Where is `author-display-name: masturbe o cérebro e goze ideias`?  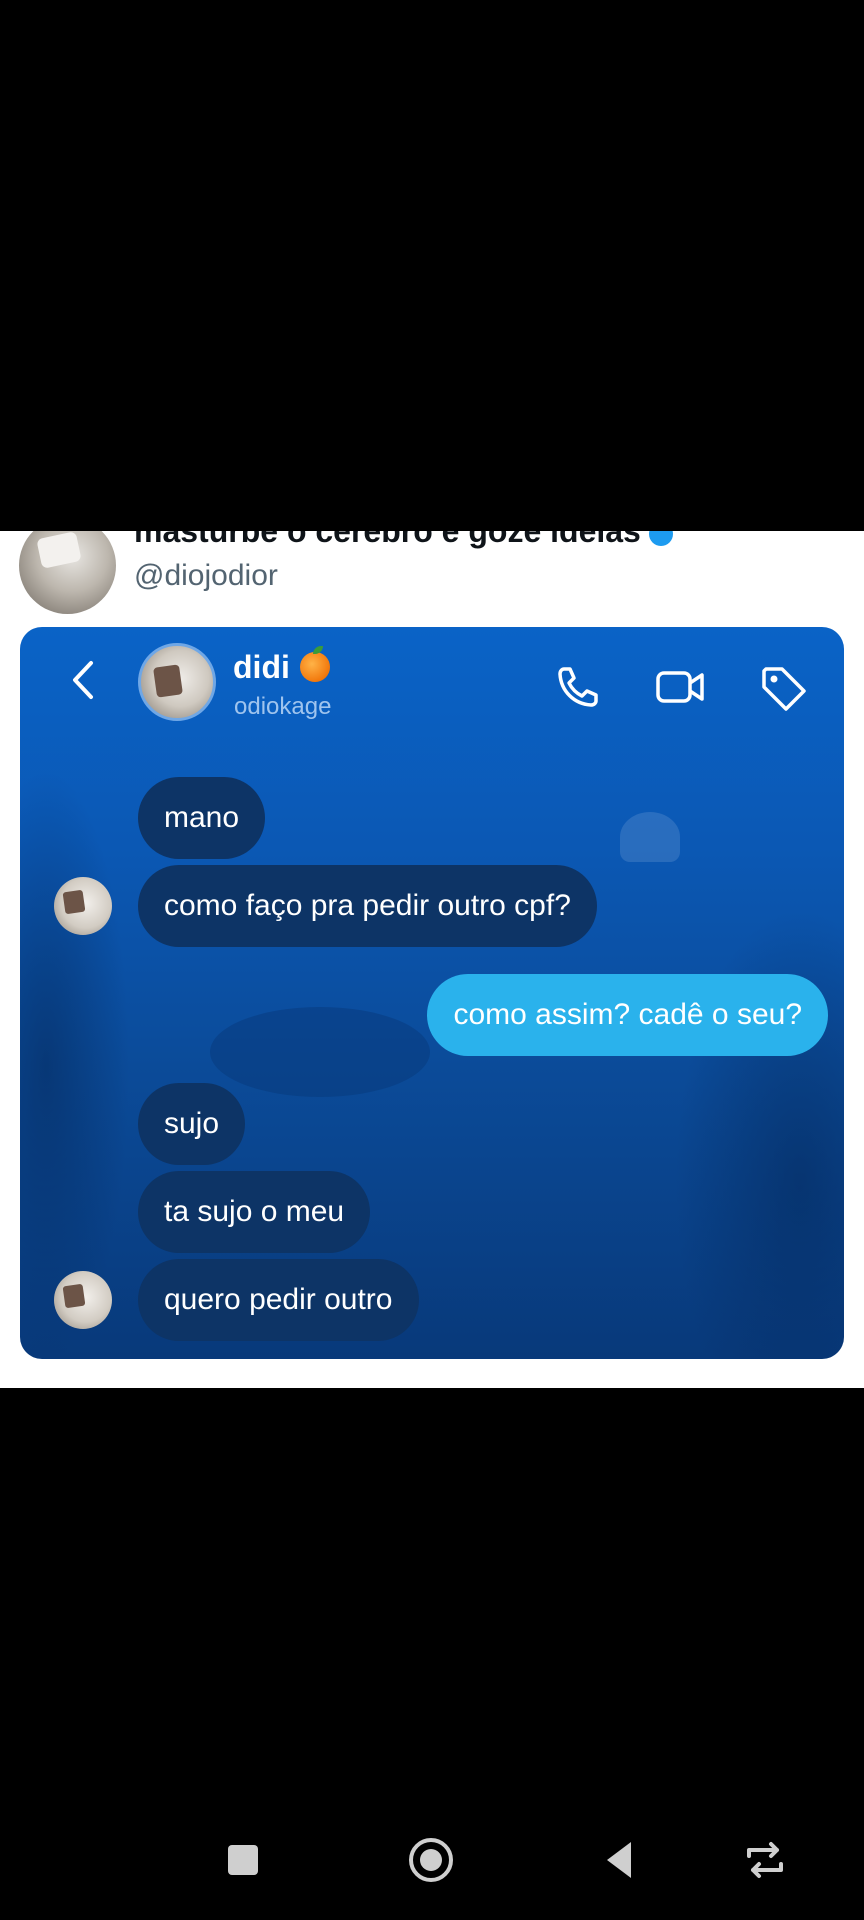 author-display-name: masturbe o cérebro e goze ideias is located at coordinates (403, 540).